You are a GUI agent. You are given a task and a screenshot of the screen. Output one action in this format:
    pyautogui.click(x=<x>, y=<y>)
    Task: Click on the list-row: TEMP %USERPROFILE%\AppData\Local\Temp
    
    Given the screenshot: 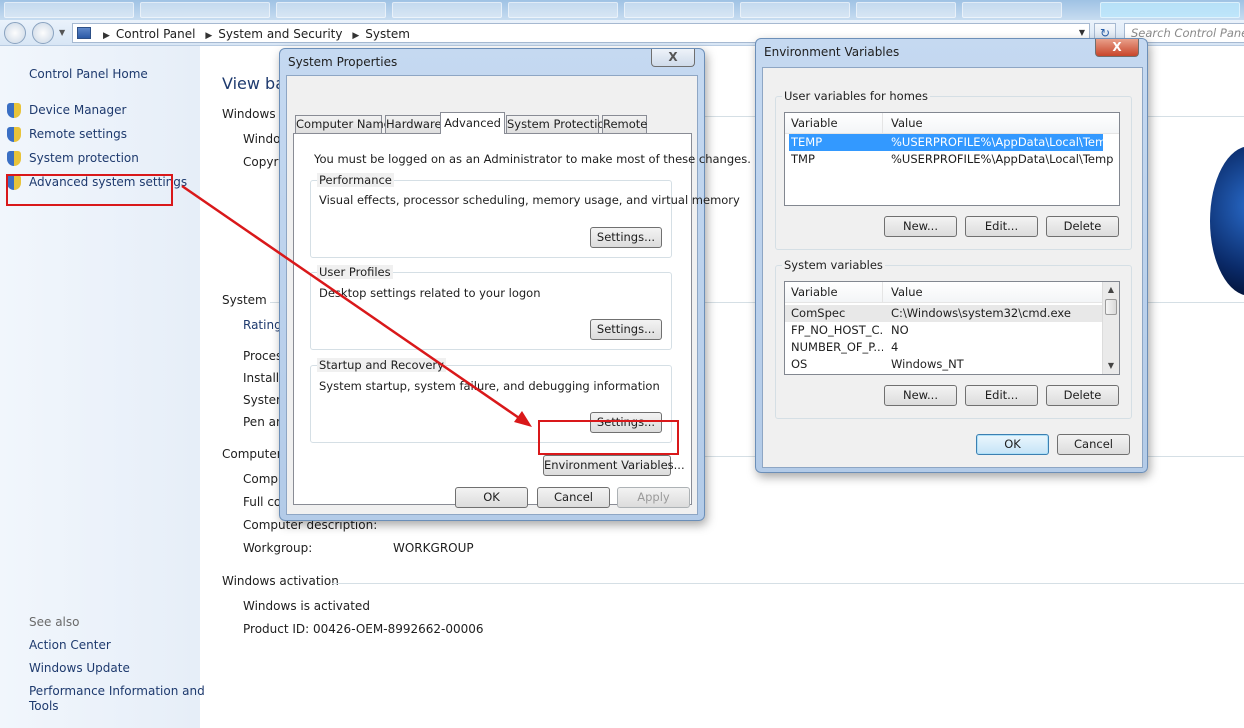 What is the action you would take?
    pyautogui.click(x=952, y=142)
    